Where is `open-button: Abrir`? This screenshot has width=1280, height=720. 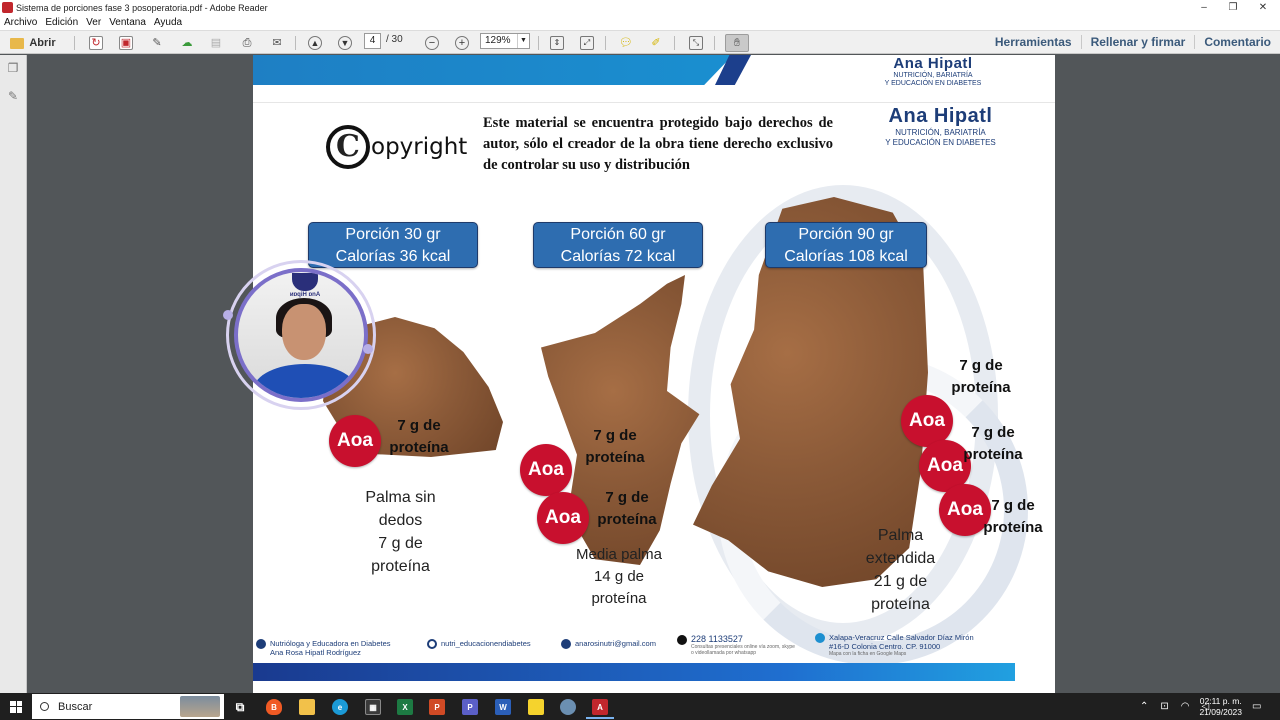 open-button: Abrir is located at coordinates (33, 43).